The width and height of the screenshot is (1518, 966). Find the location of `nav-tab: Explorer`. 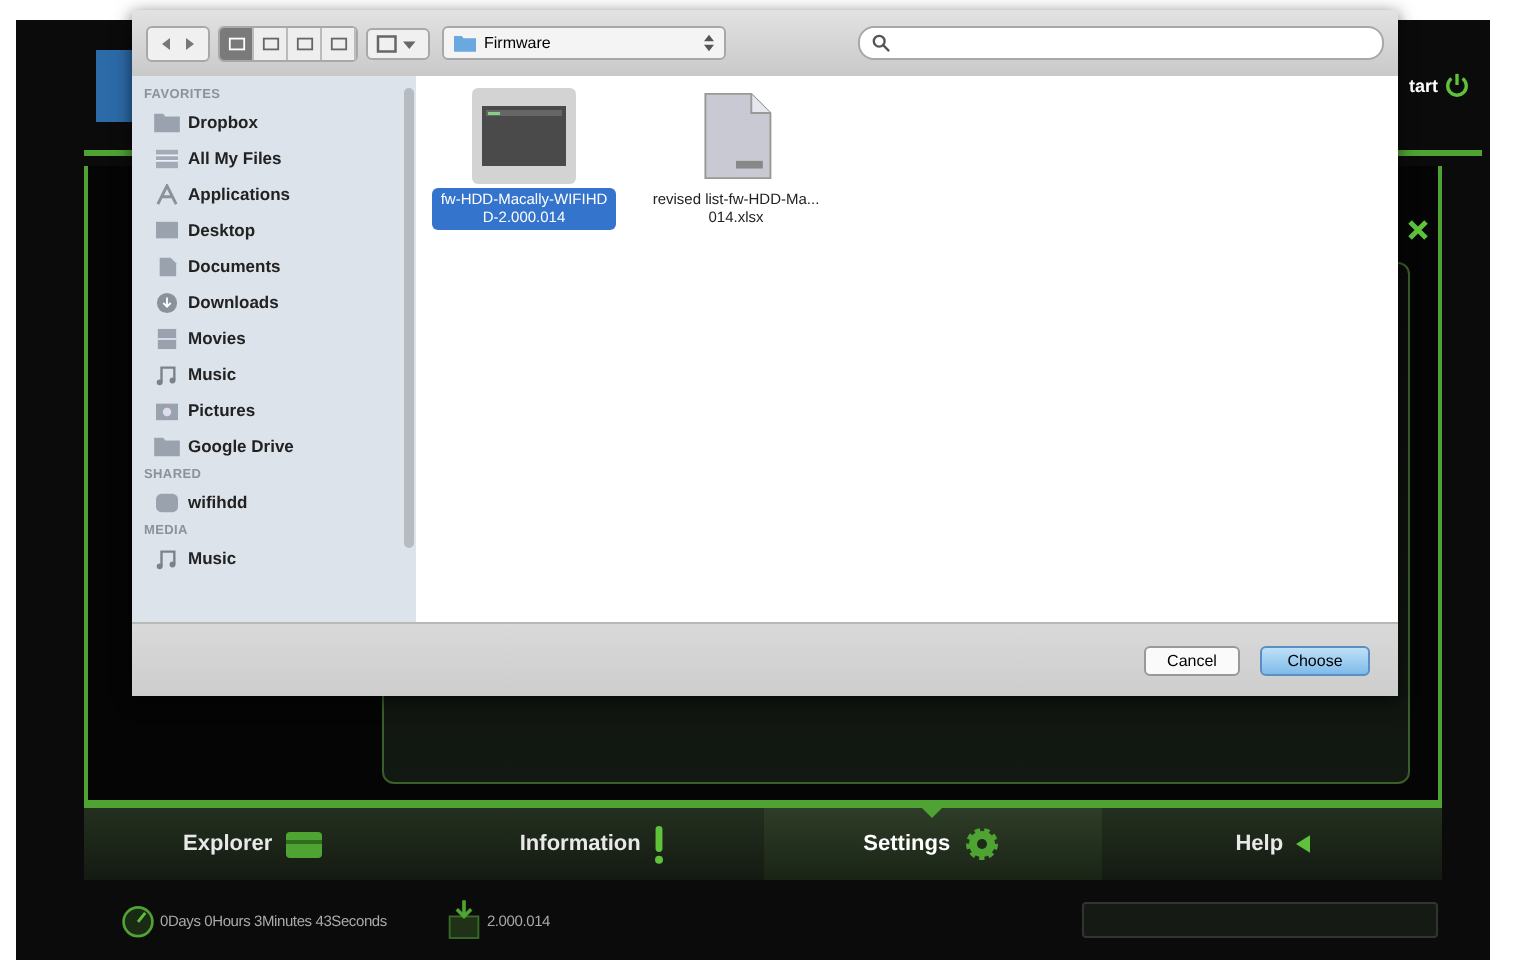

nav-tab: Explorer is located at coordinates (254, 844).